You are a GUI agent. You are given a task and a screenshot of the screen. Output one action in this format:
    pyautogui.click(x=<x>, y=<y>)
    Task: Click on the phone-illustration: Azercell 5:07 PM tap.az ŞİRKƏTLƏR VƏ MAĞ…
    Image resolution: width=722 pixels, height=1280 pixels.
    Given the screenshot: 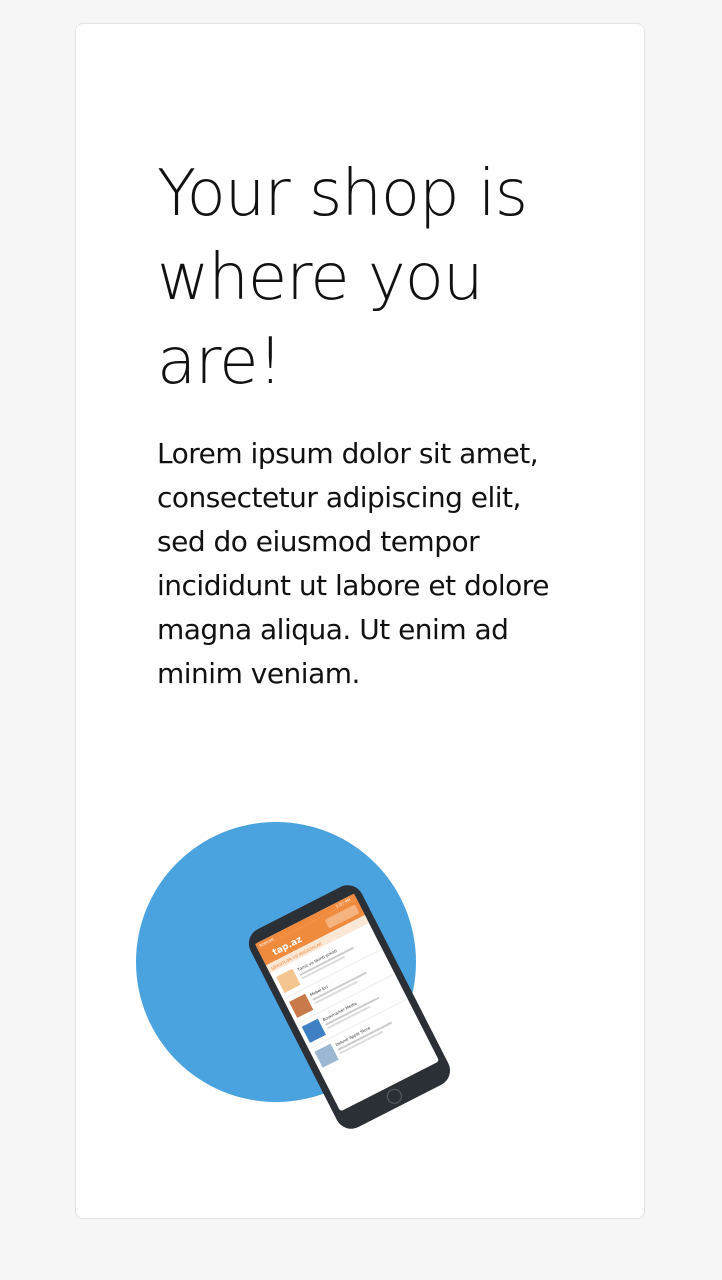 What is the action you would take?
    pyautogui.click(x=293, y=975)
    